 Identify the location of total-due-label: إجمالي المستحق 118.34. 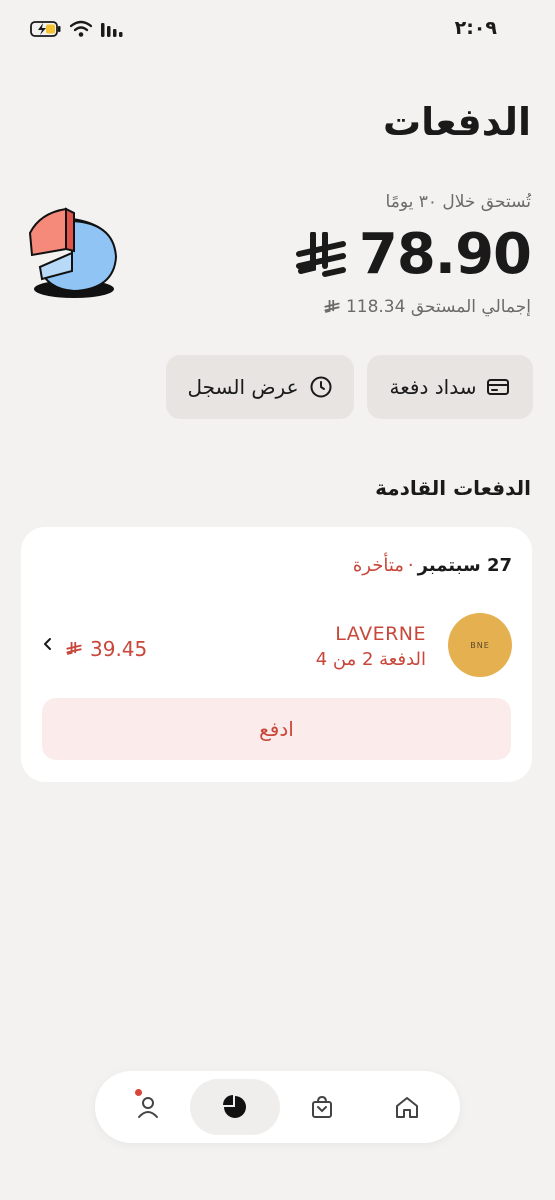
(427, 307).